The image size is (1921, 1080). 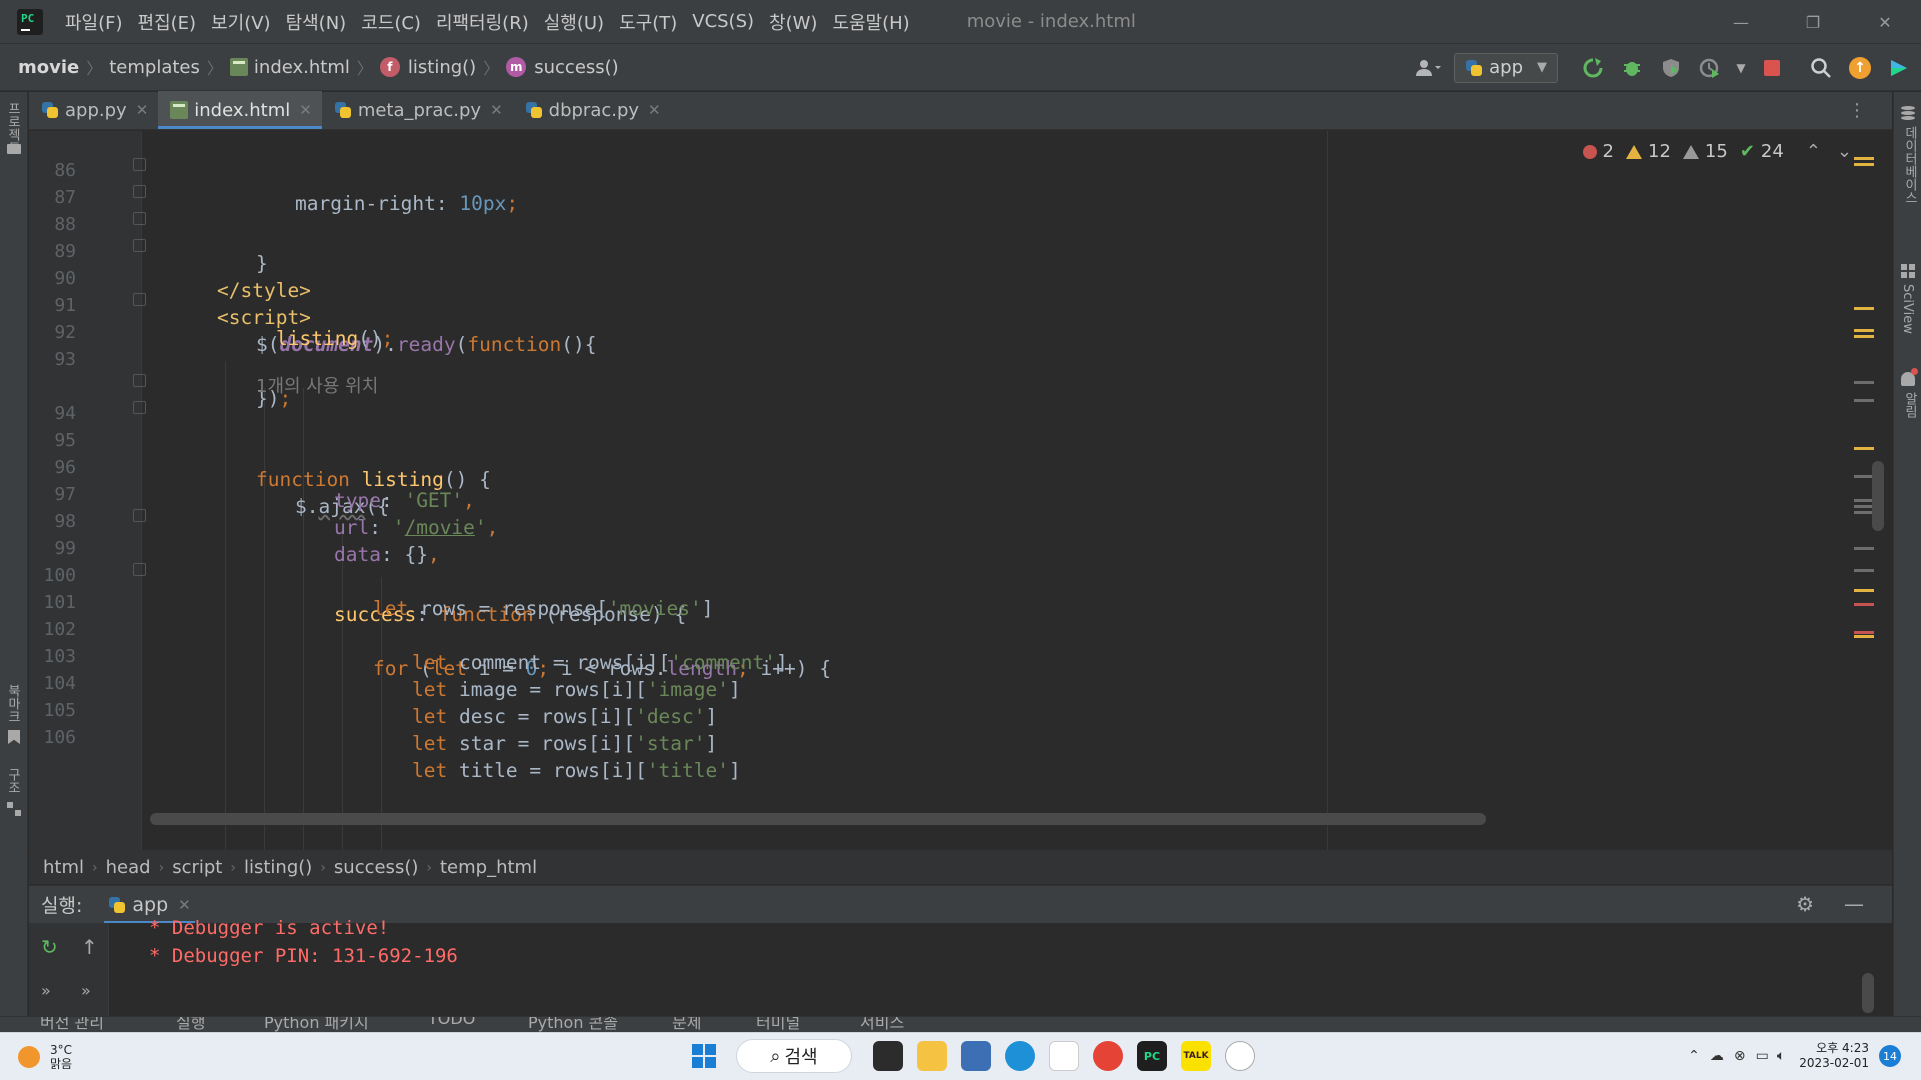 I want to click on onedrive-icon: ☁, so click(x=1717, y=1056).